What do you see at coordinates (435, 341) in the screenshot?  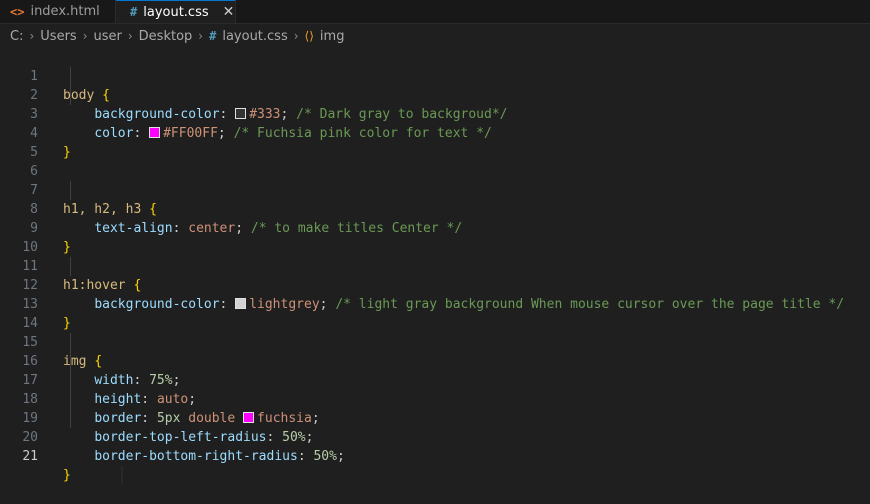 I see `code-line: 15 img {` at bounding box center [435, 341].